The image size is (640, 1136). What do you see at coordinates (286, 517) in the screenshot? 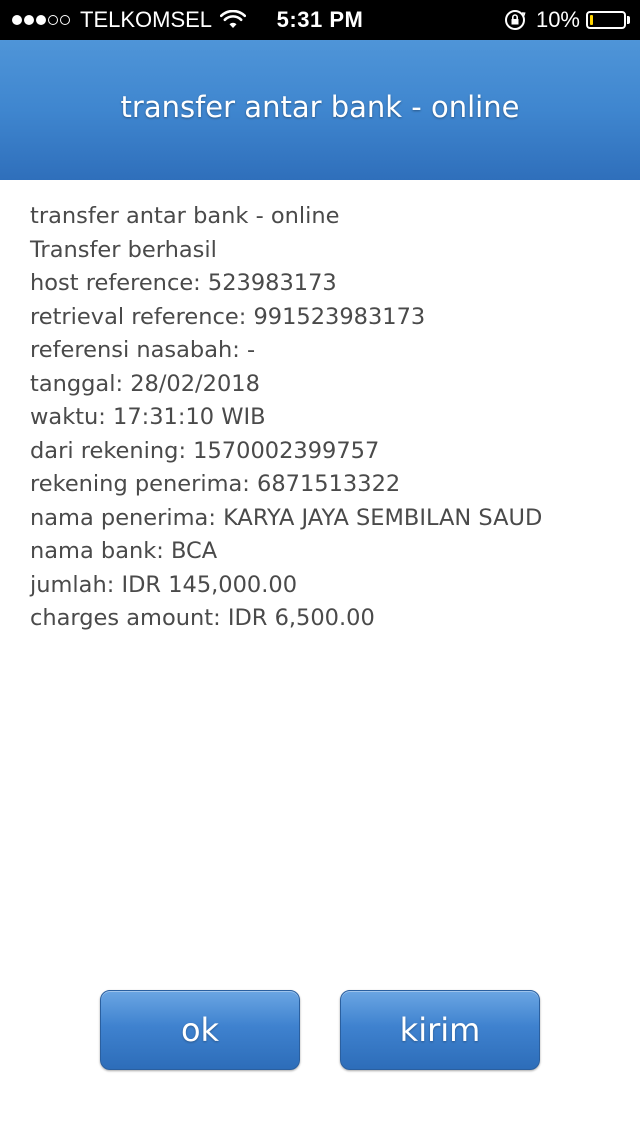
I see `detail-recipient-name: nama penerima: KARYA JAYA SEMBILAN SAUD` at bounding box center [286, 517].